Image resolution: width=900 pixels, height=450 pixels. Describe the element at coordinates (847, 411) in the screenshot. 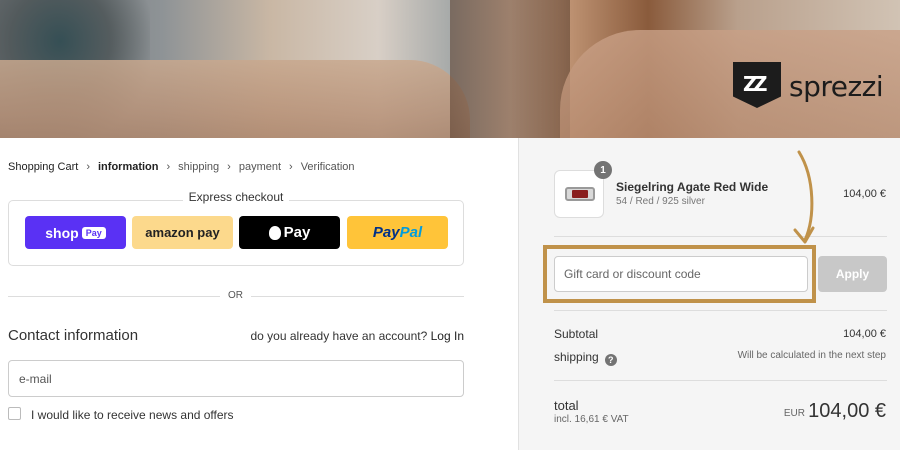

I see `total-value: 104,00 €` at that location.